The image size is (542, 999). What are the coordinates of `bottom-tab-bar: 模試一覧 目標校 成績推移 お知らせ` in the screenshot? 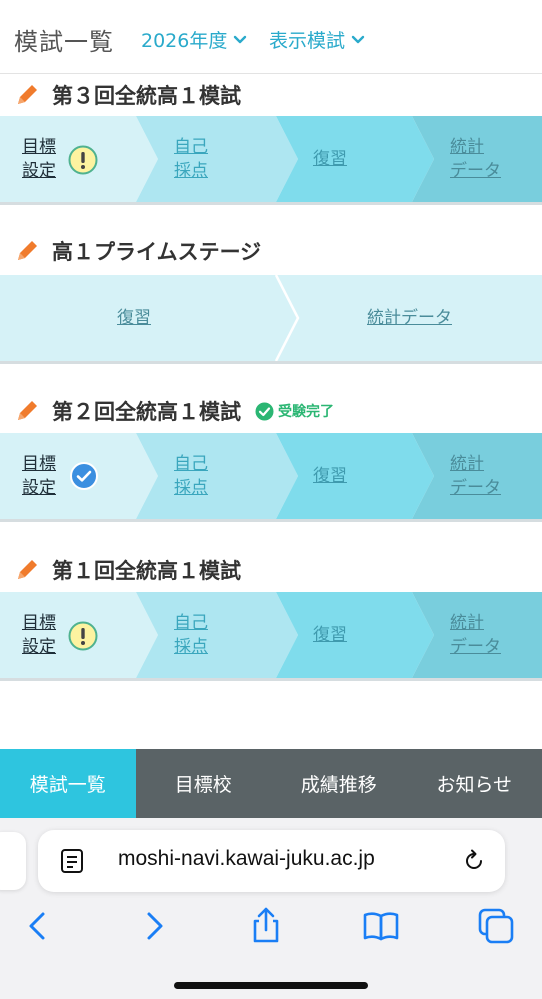 It's located at (271, 783).